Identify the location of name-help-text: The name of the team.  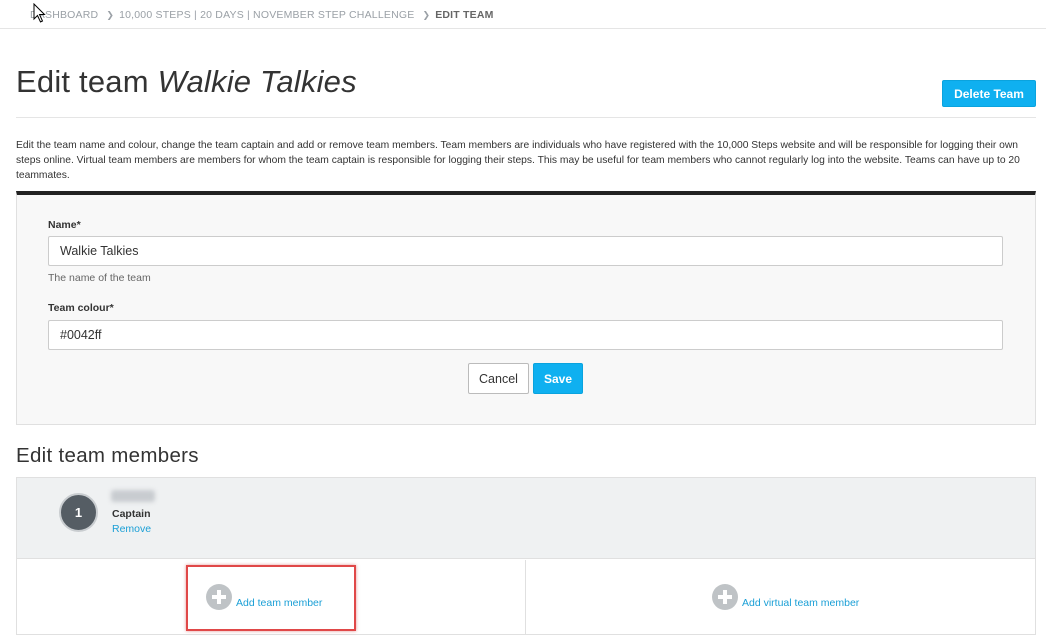
(99, 278).